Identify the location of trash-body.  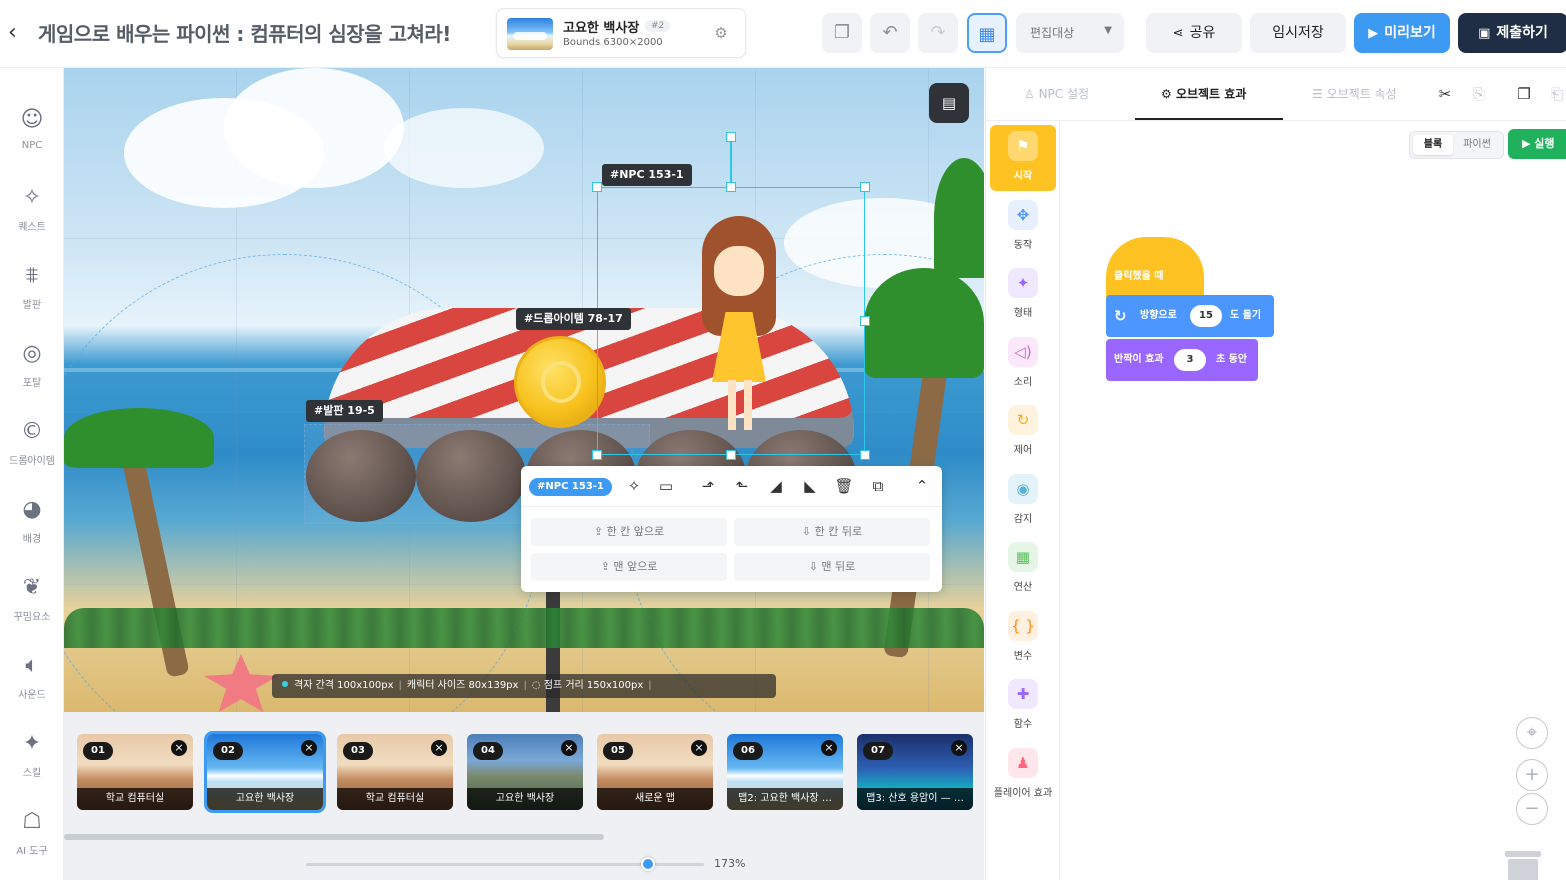
(1523, 869).